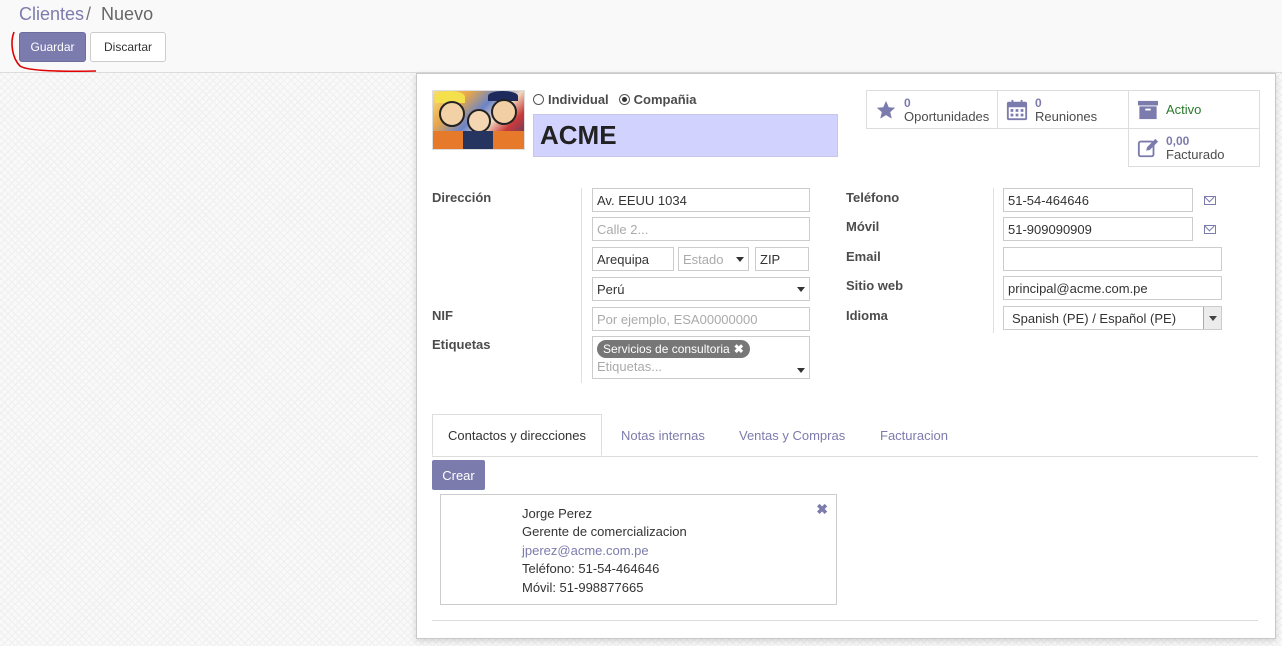 The width and height of the screenshot is (1282, 646). What do you see at coordinates (615, 99) in the screenshot?
I see `company-type-radio-group: Individual Compañia` at bounding box center [615, 99].